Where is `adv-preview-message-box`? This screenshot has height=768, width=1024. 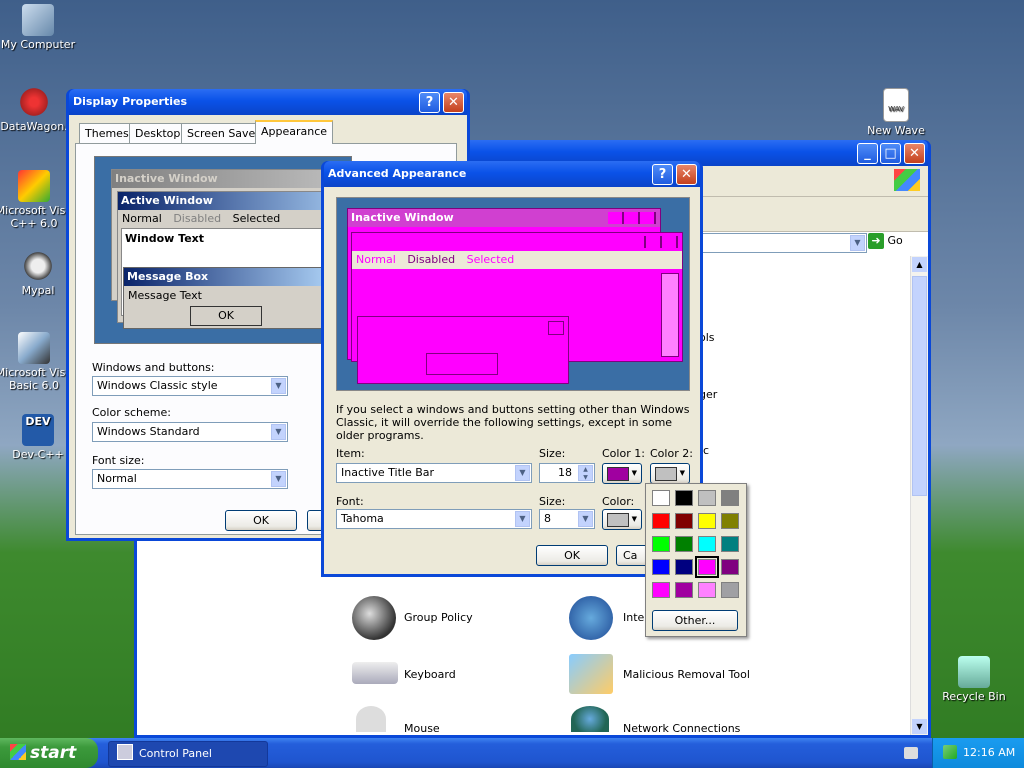 adv-preview-message-box is located at coordinates (463, 350).